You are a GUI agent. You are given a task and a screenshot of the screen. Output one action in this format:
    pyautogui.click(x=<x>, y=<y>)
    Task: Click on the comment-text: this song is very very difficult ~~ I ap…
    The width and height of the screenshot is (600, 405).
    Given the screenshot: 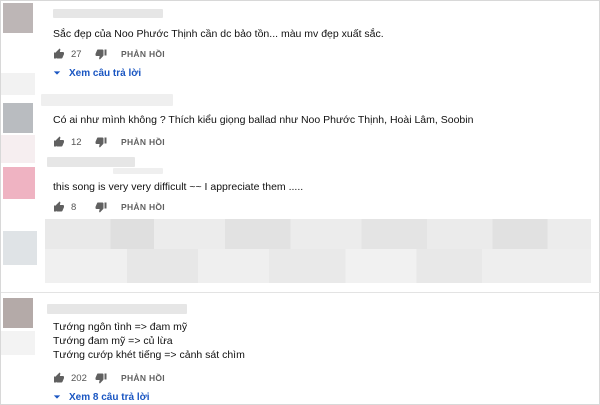 What is the action you would take?
    pyautogui.click(x=178, y=187)
    